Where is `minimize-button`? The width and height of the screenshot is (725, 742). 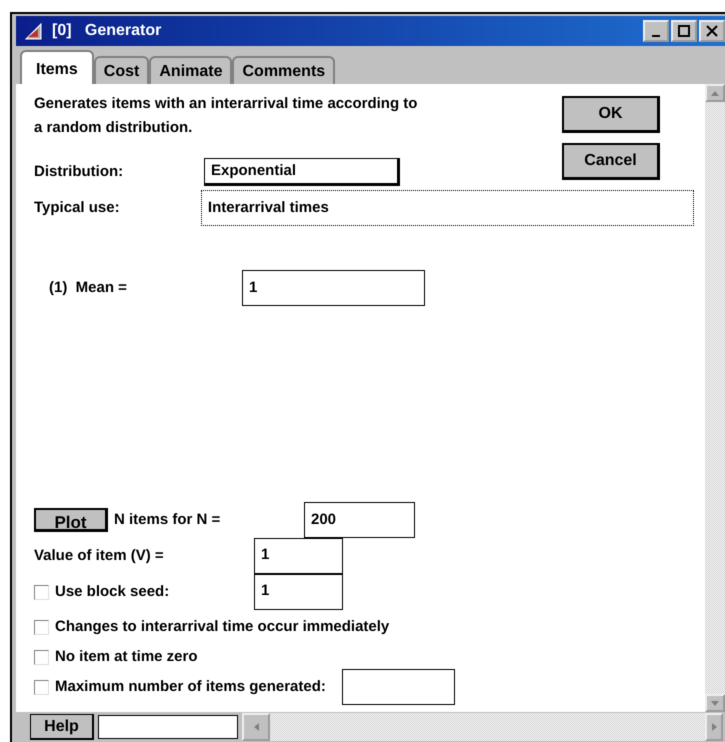 minimize-button is located at coordinates (656, 31).